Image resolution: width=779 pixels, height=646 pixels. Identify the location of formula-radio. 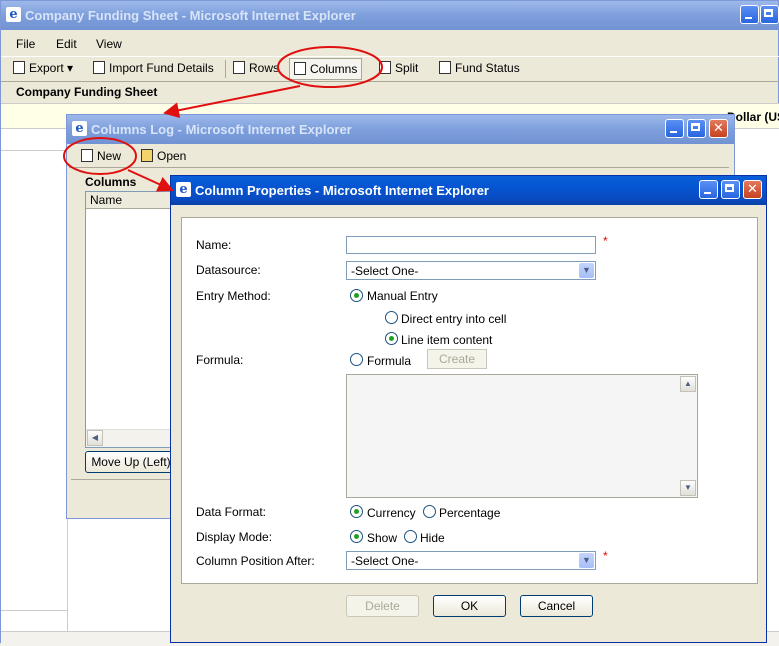
(356, 359).